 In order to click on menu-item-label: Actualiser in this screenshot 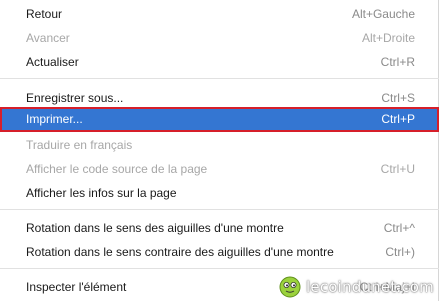, I will do `click(52, 62)`.